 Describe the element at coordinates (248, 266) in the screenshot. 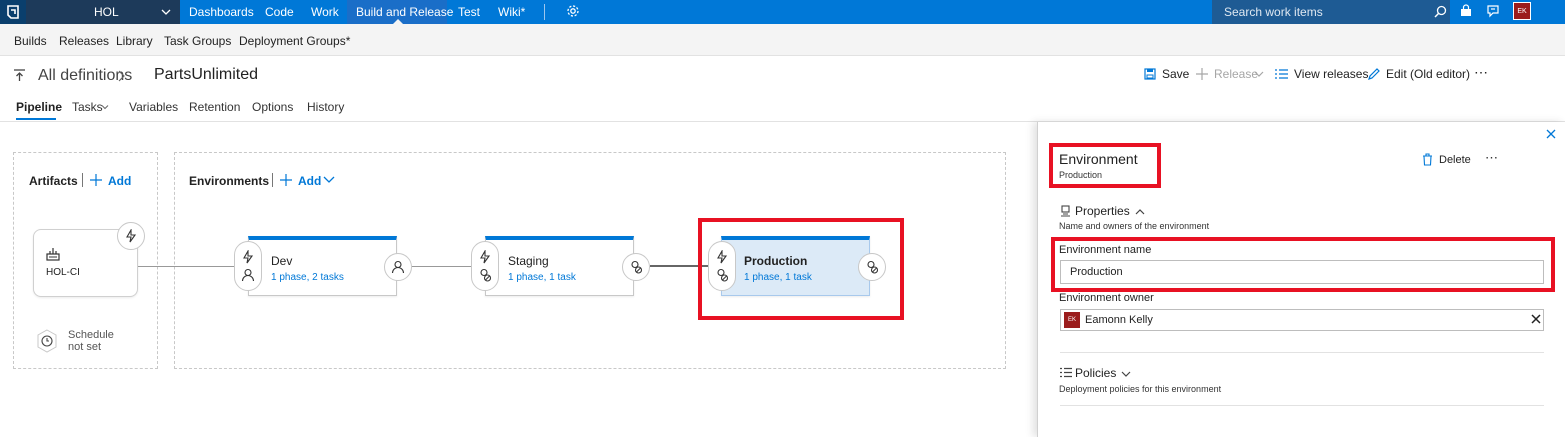

I see `pre-deployment-conditions-dev` at that location.